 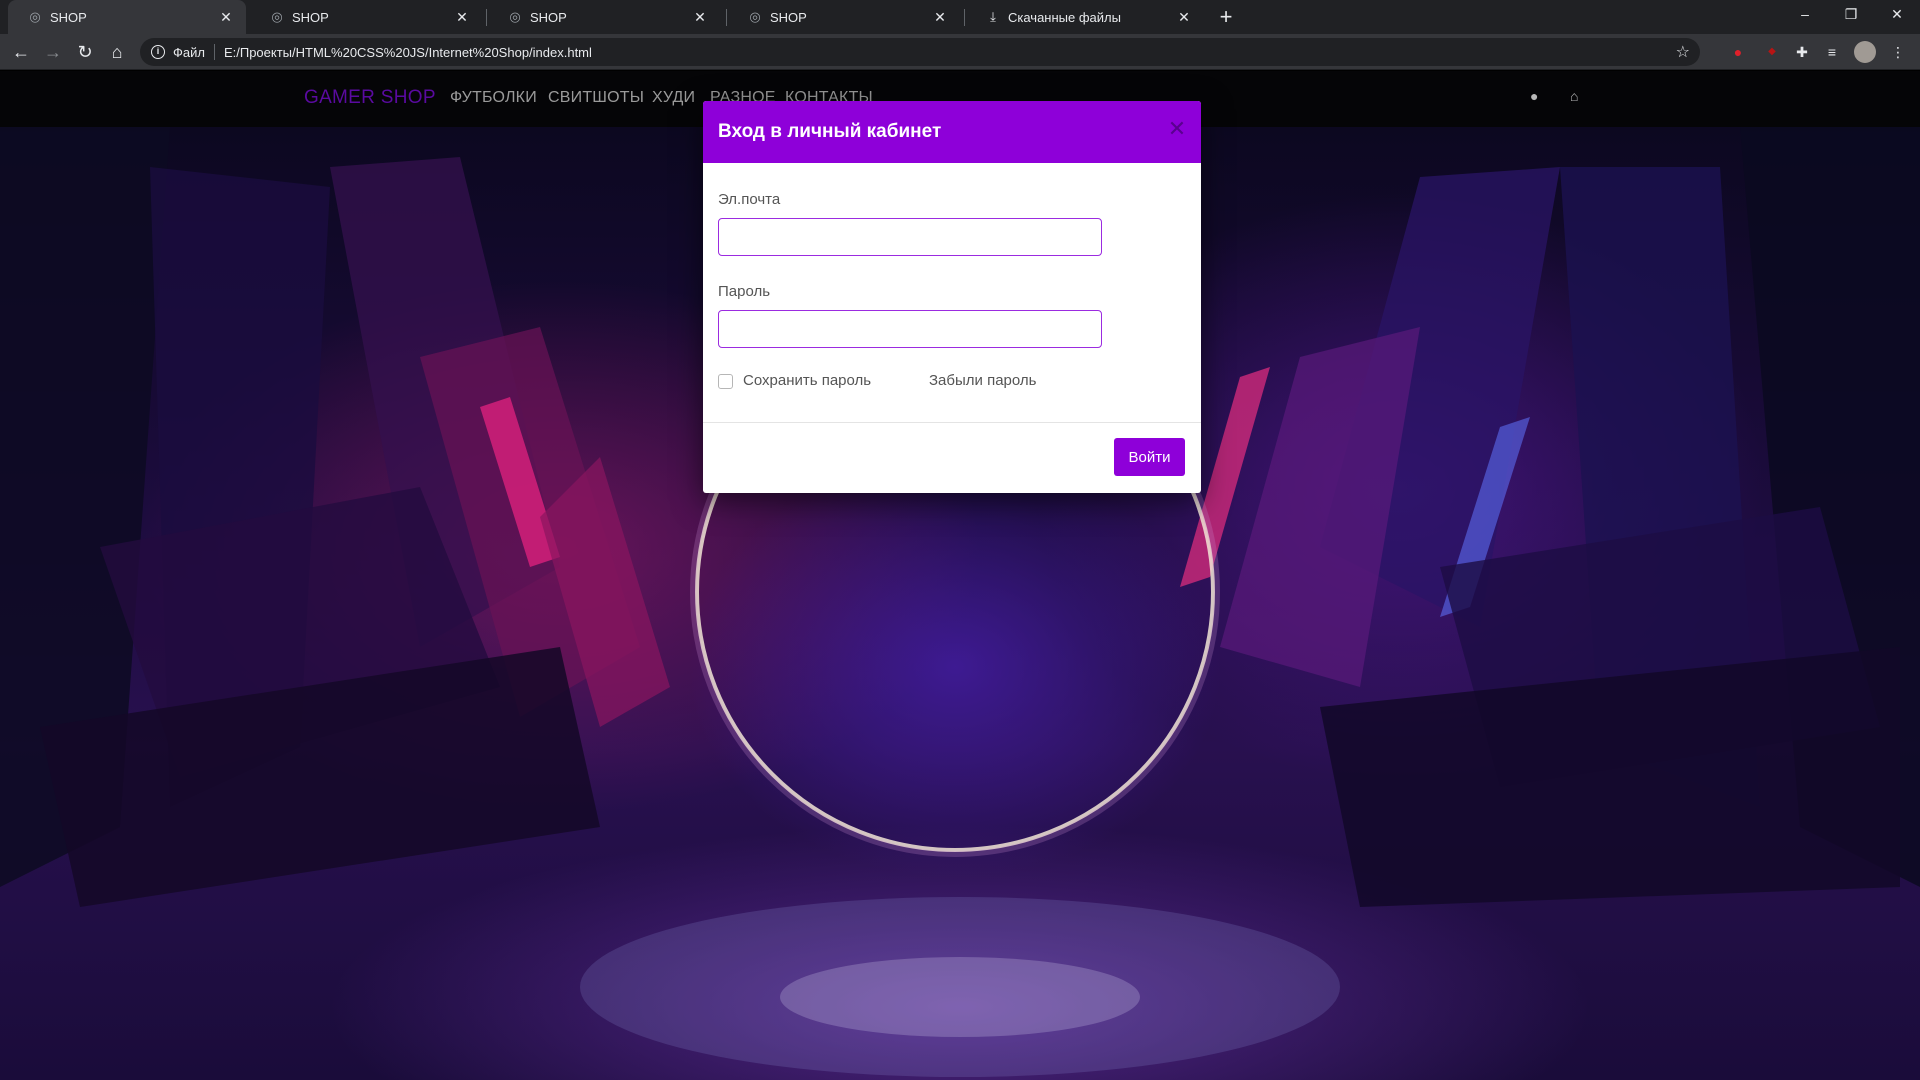 I want to click on address-divider, so click(x=214, y=52).